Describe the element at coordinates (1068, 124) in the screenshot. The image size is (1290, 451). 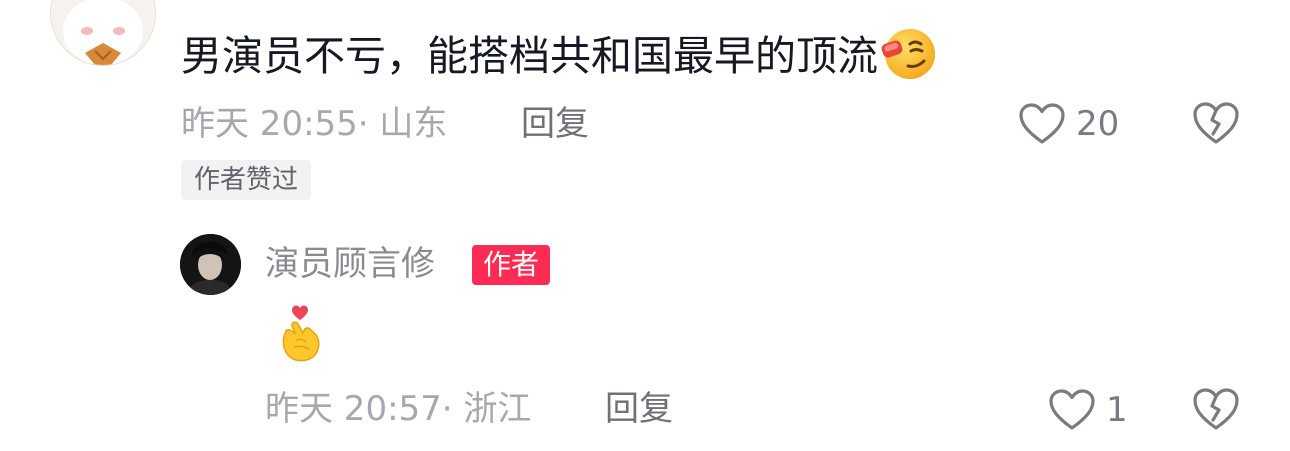
I see `comment-like-button: 20` at that location.